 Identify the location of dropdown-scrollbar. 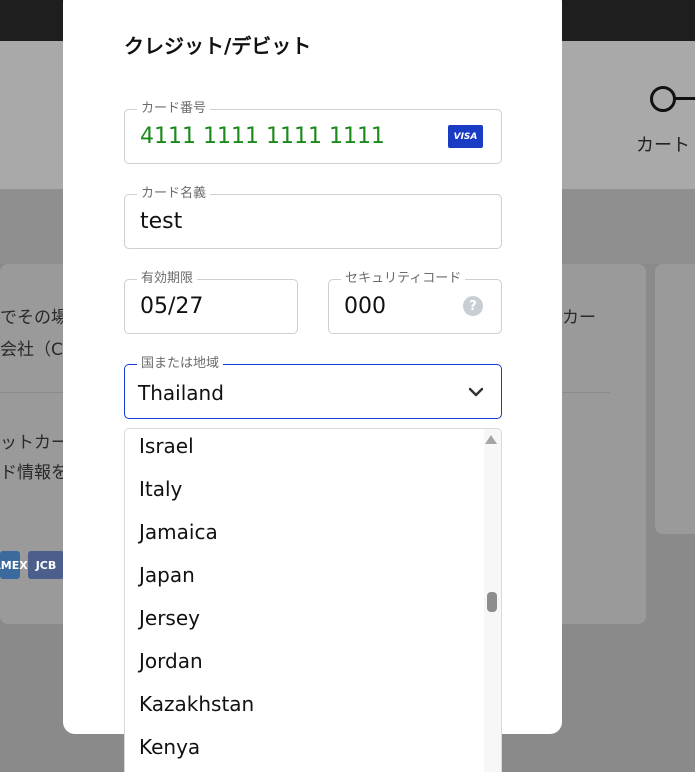
(492, 600).